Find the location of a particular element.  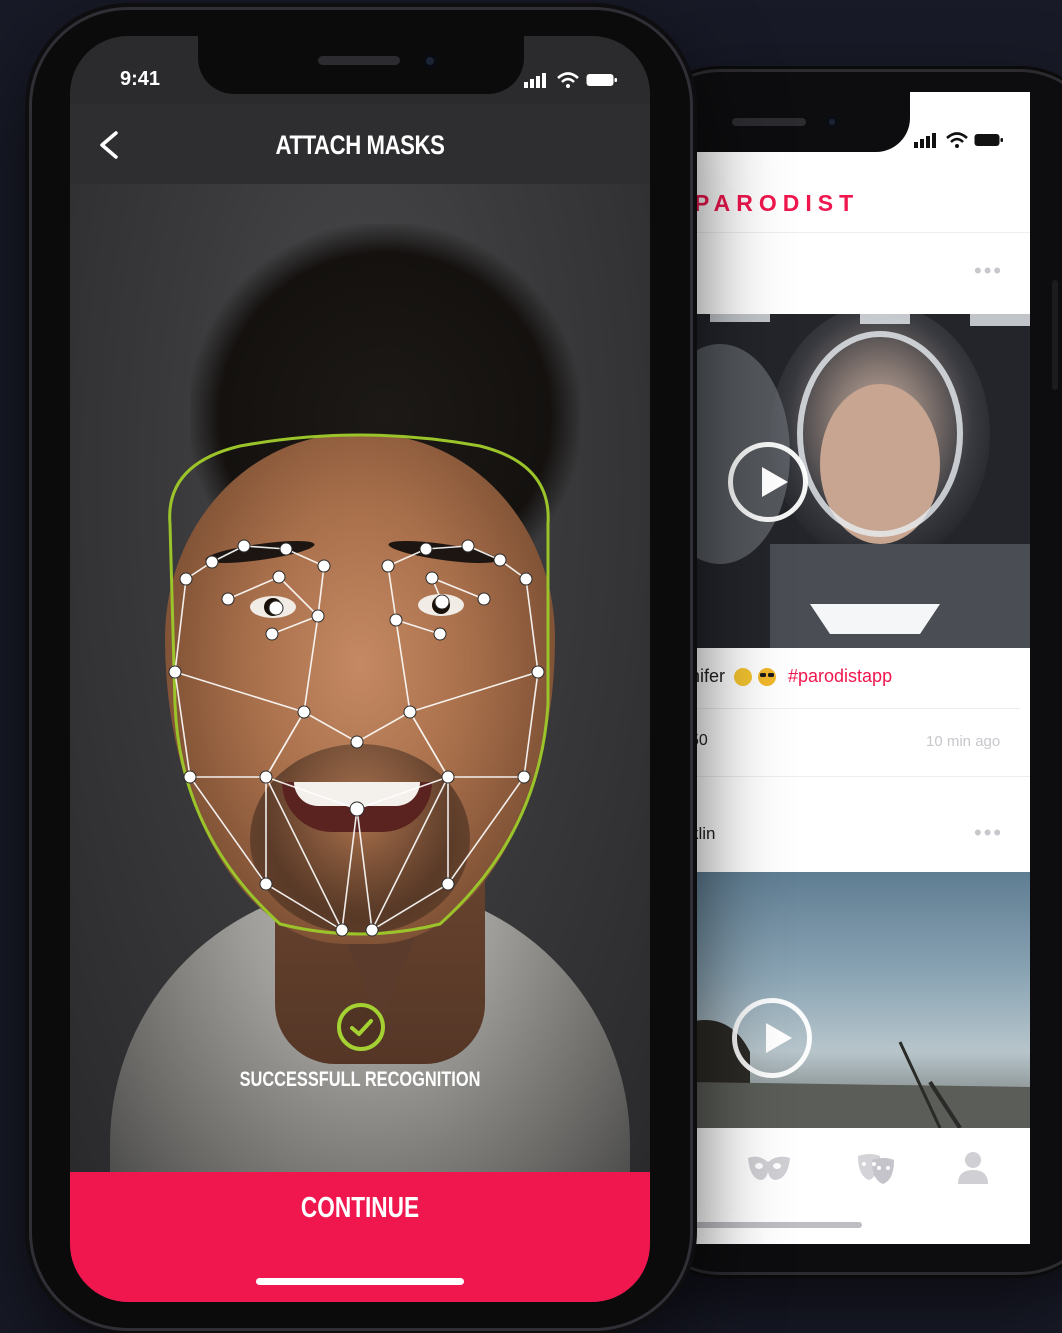

recognition-status-text: SUCCESSFULL RECOGNITION is located at coordinates (360, 1079).